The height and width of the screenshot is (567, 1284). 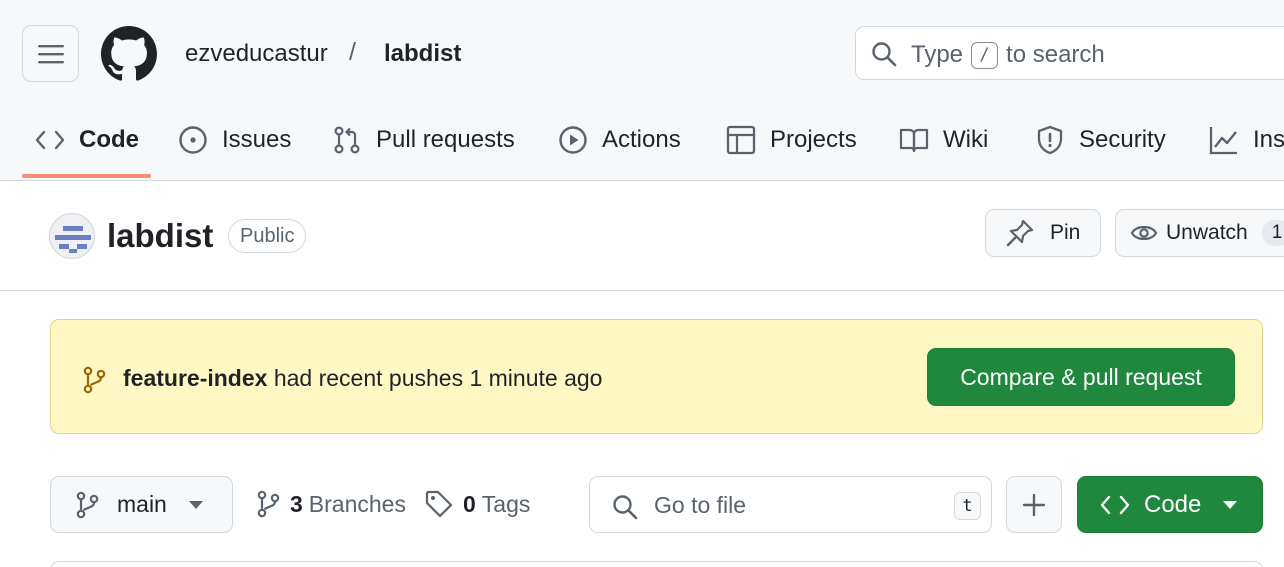 I want to click on pin-button: Pin, so click(x=1043, y=233).